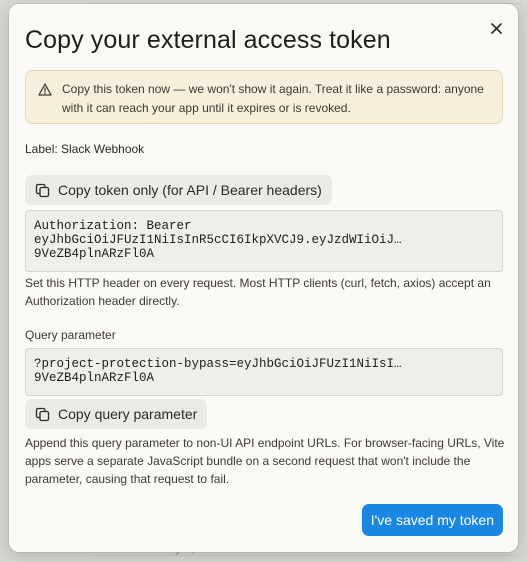  Describe the element at coordinates (128, 414) in the screenshot. I see `copy-query-label: Copy query parameter` at that location.